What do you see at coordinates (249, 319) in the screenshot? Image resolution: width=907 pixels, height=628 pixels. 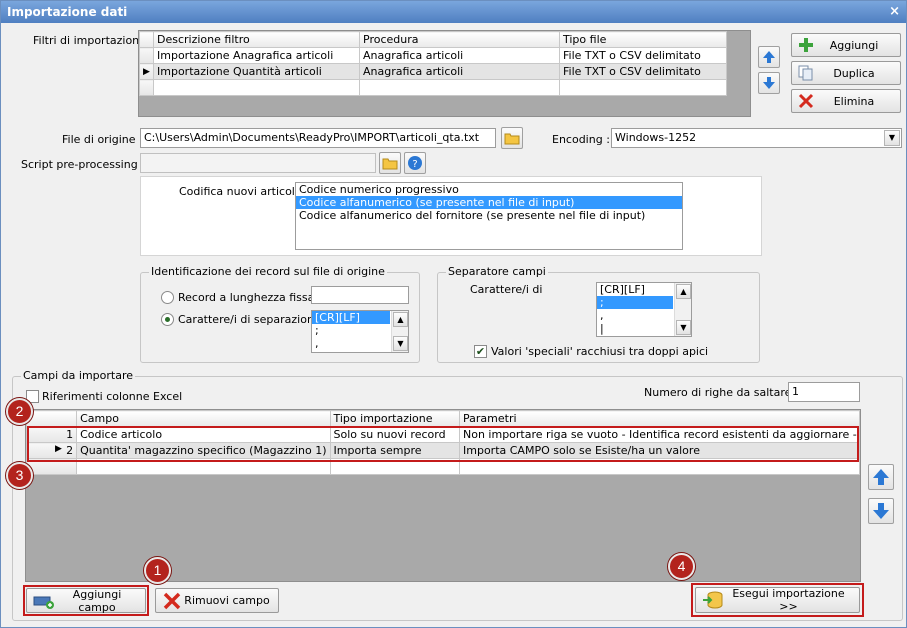 I see `radio-separator-label: Carattere/i di separazione` at bounding box center [249, 319].